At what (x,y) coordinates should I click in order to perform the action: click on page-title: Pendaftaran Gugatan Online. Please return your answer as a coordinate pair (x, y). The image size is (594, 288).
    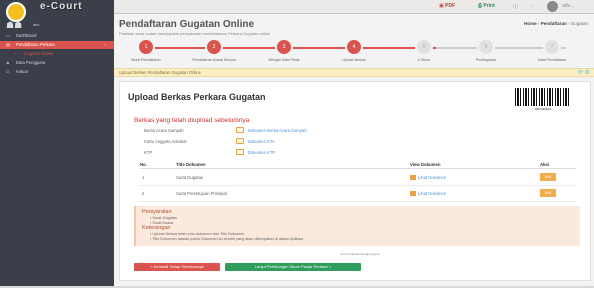
    Looking at the image, I should click on (187, 24).